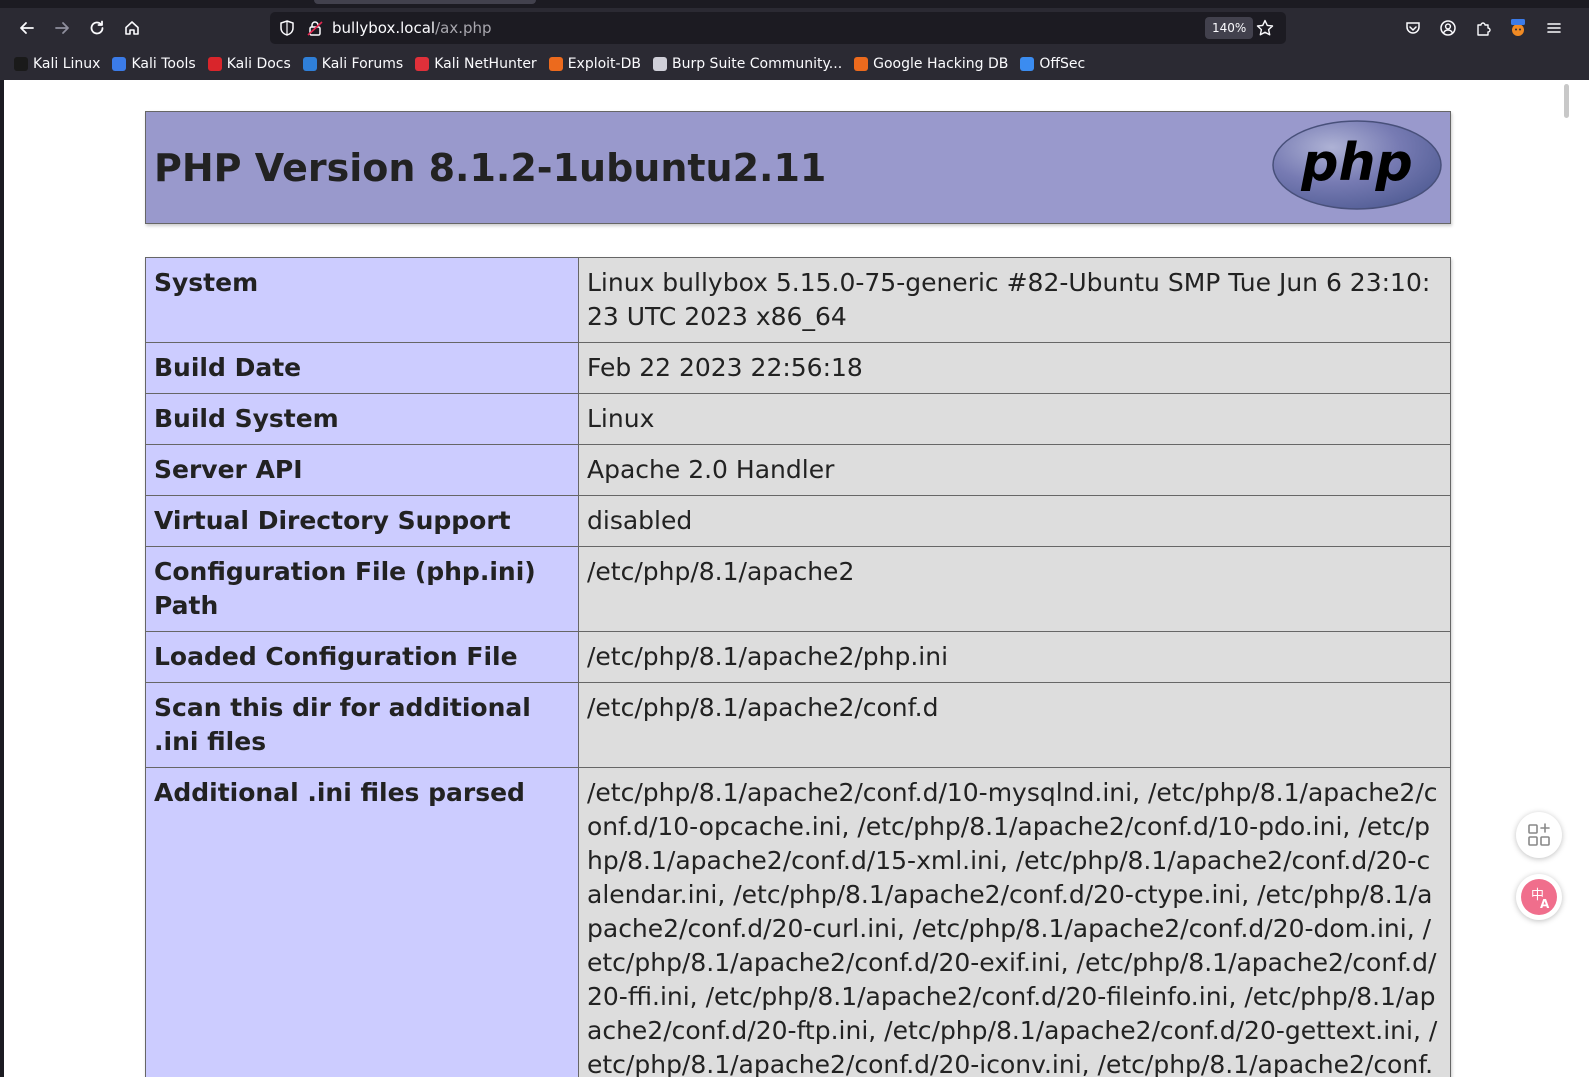 The height and width of the screenshot is (1077, 1589). What do you see at coordinates (604, 64) in the screenshot?
I see `bookmark-label: Exploit-DB` at bounding box center [604, 64].